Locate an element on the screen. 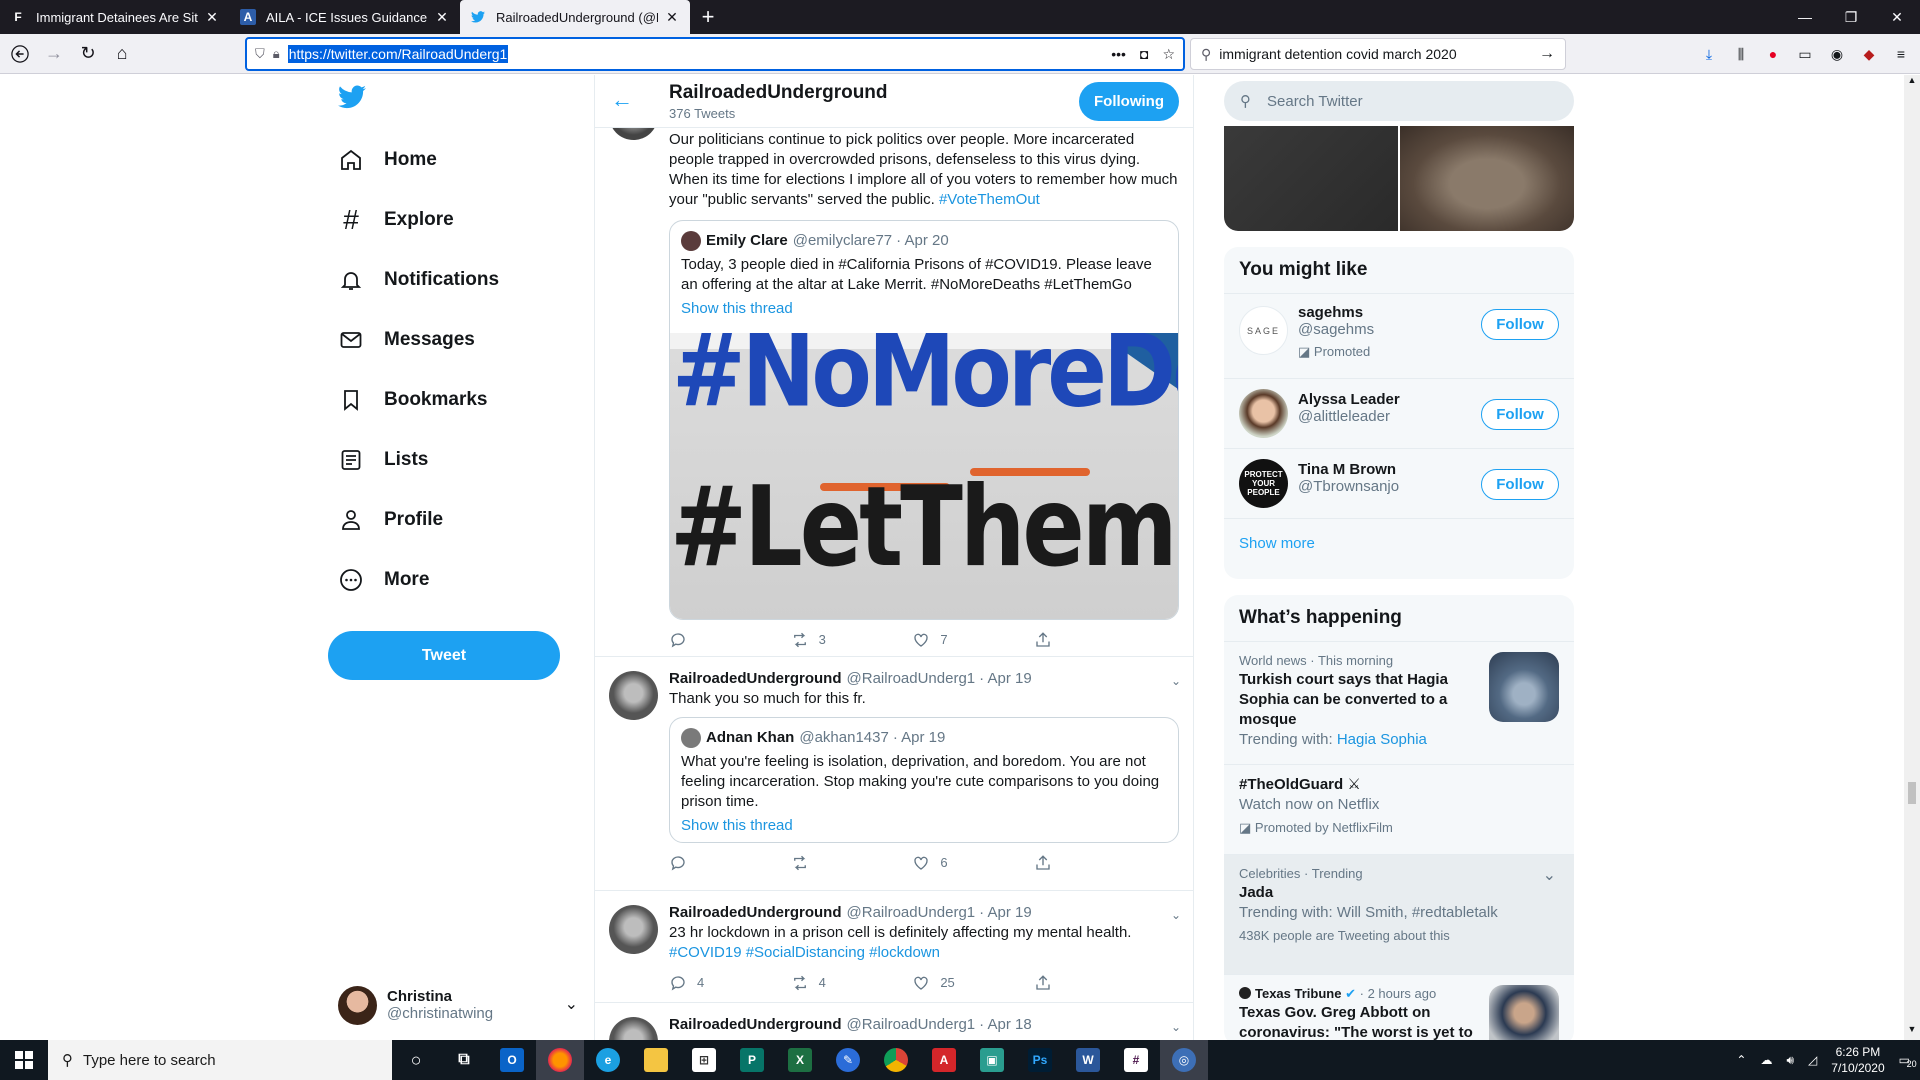 This screenshot has width=1920, height=1080. nav-lists: Lists is located at coordinates (383, 460).